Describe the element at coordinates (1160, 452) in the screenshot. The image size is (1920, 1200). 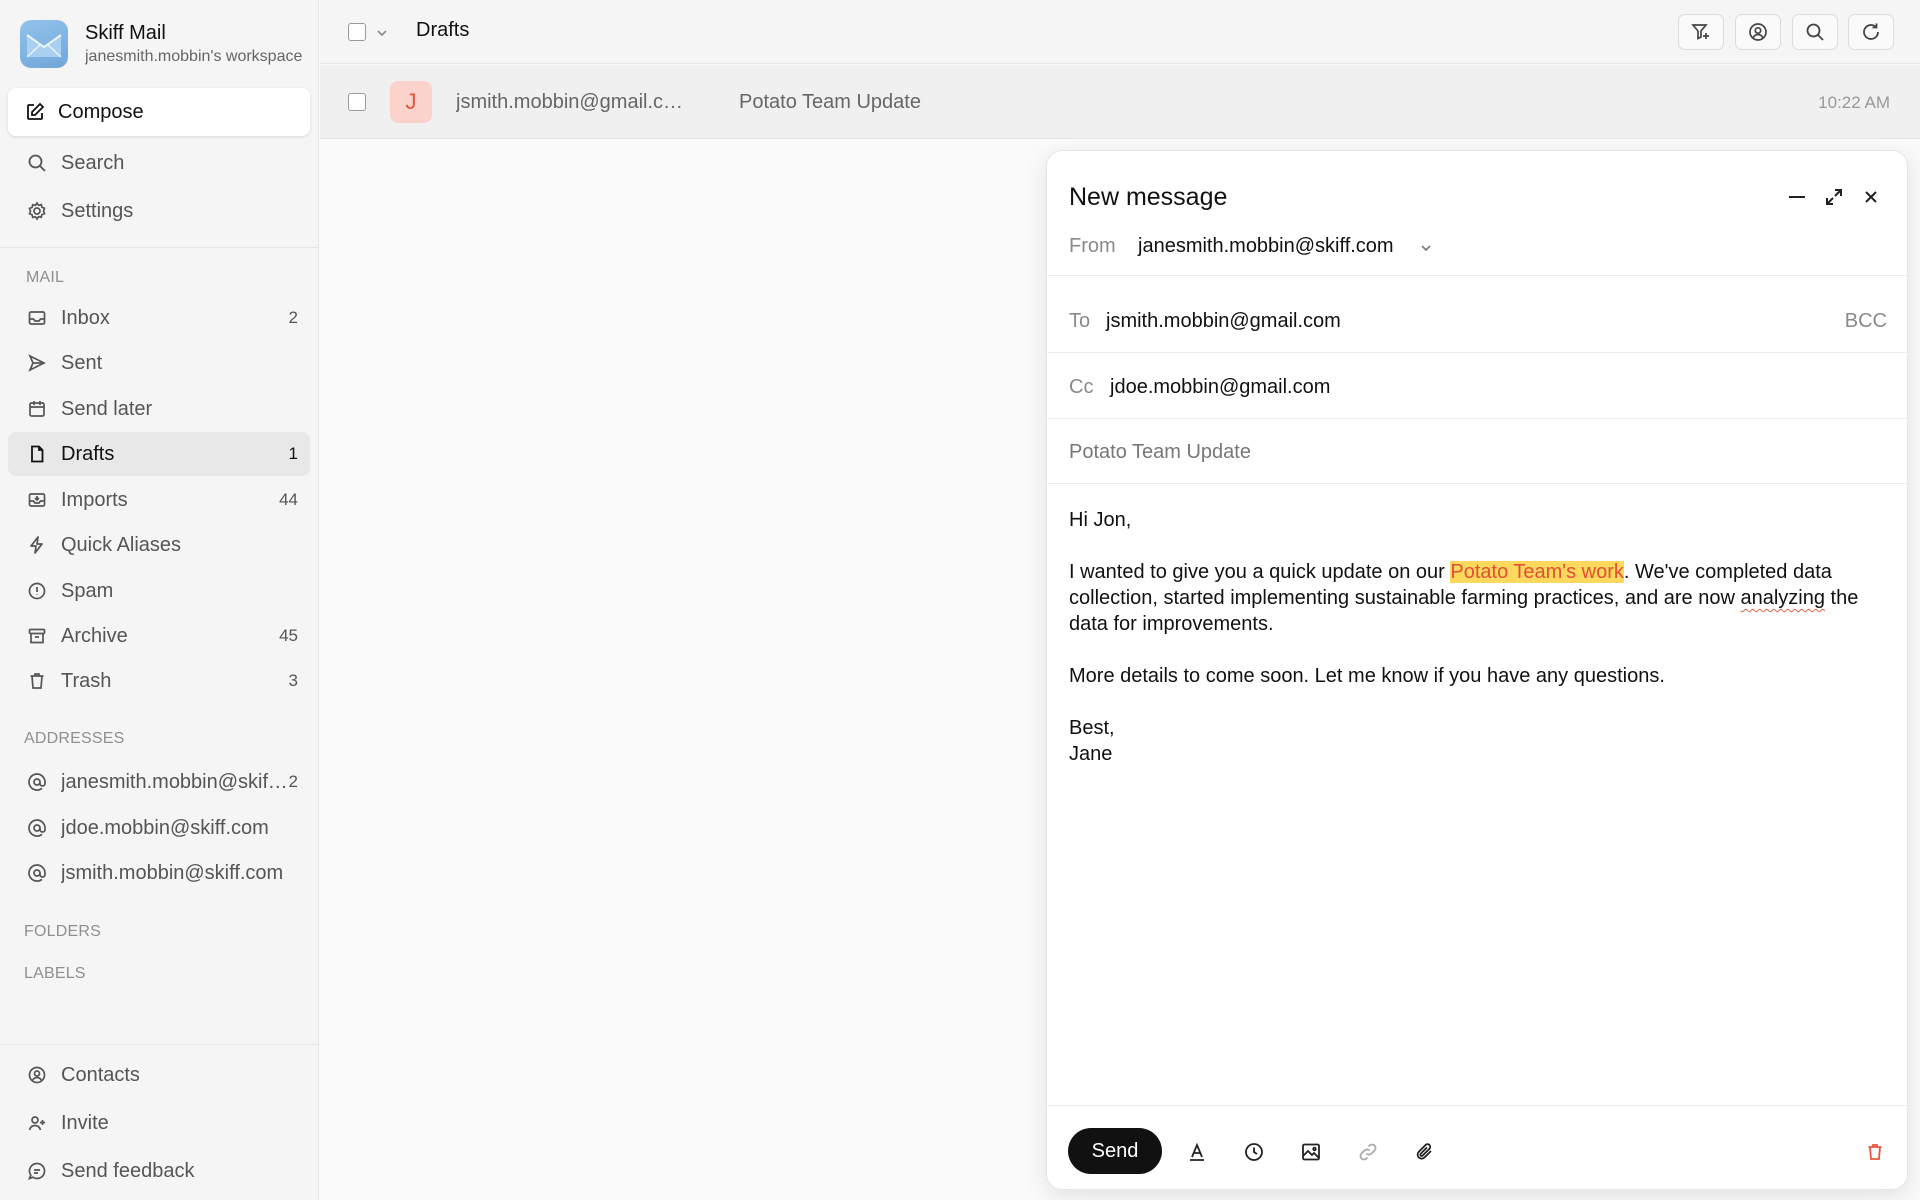
I see `subject-input: Potato Team Update` at that location.